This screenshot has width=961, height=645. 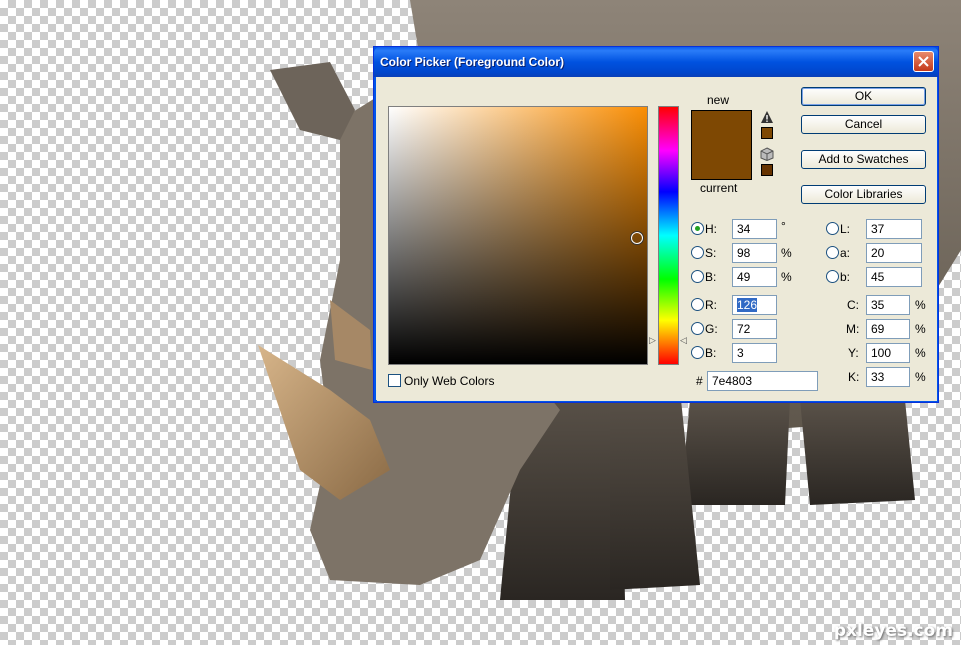 I want to click on color-field-marker, so click(x=637, y=238).